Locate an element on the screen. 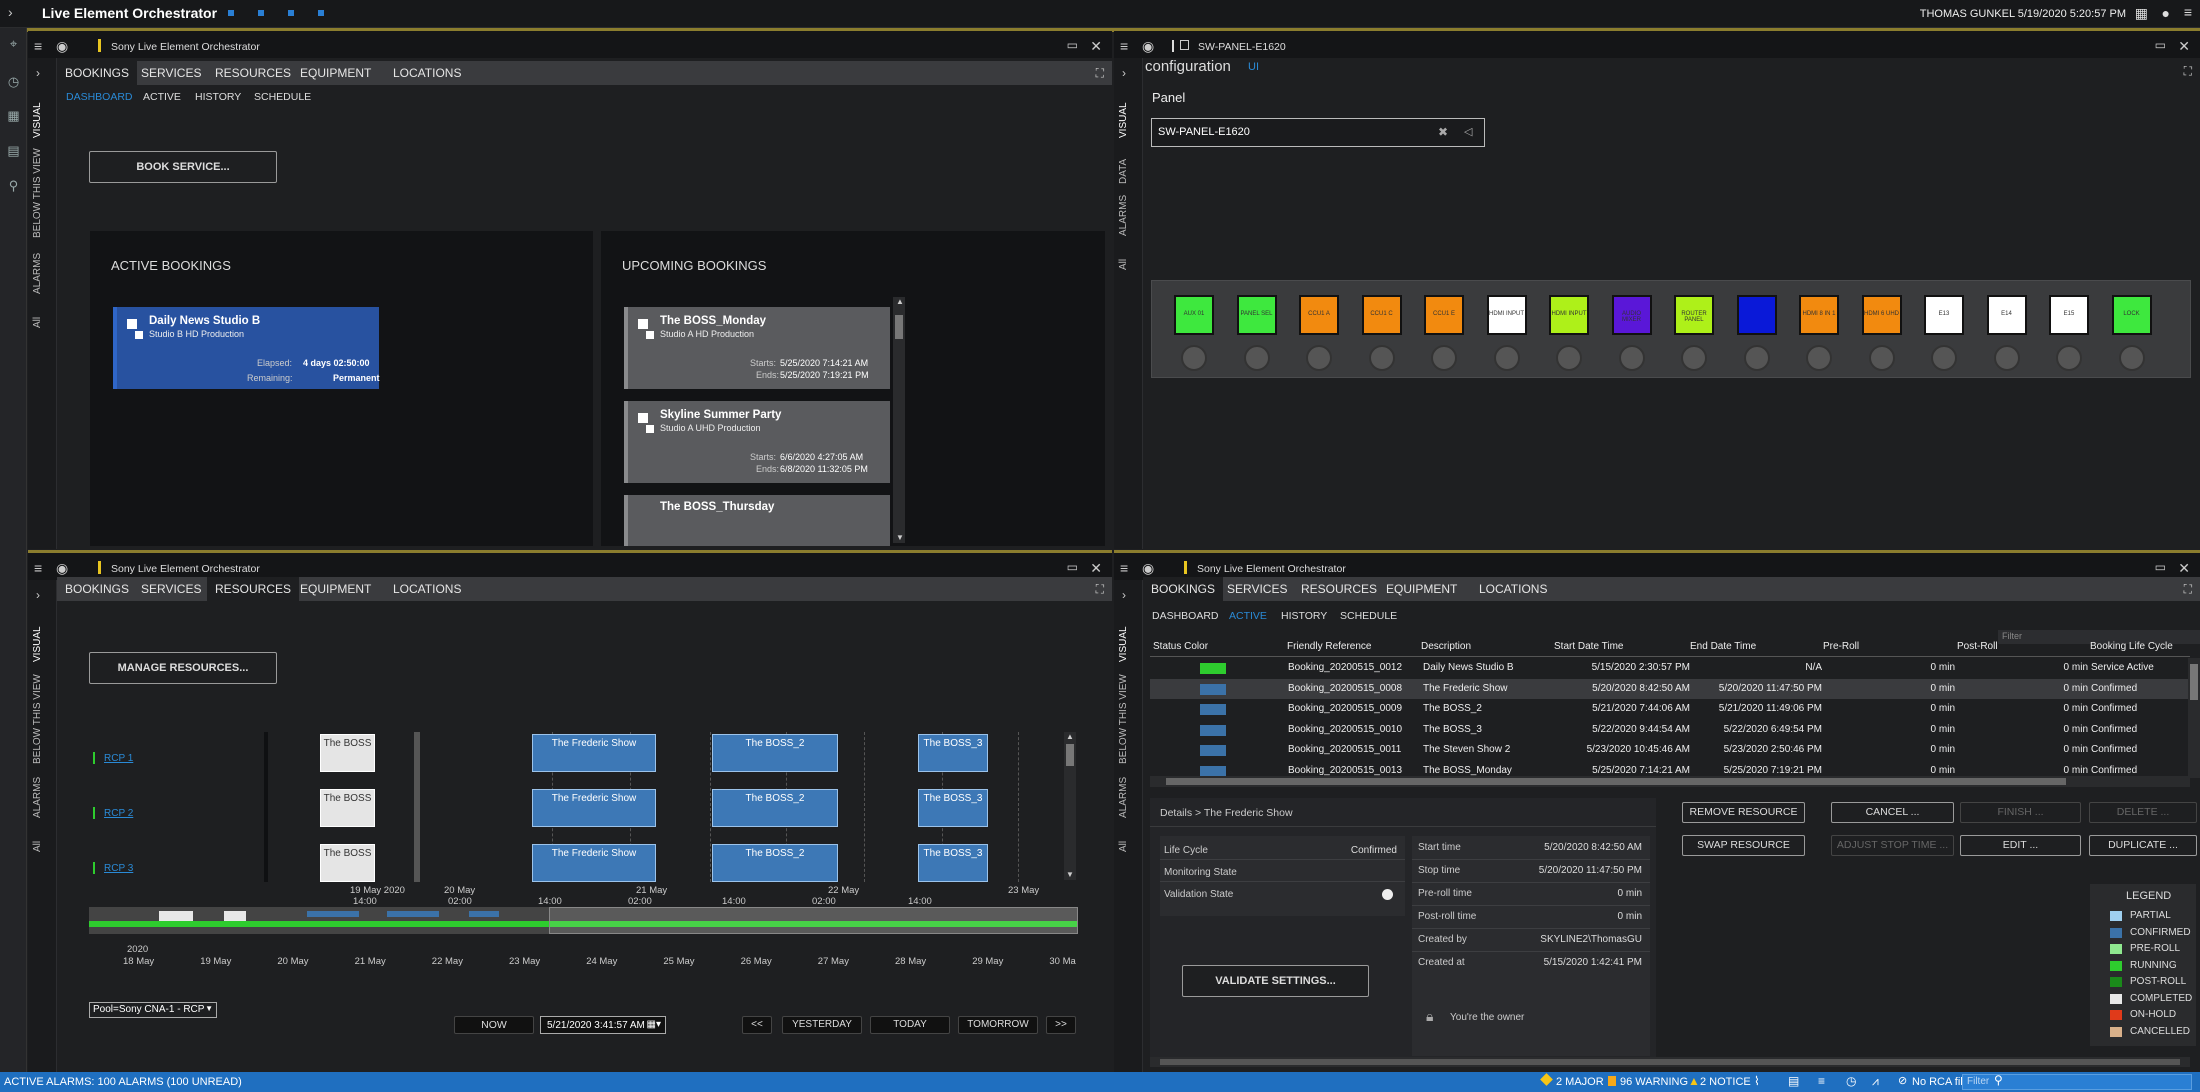 Image resolution: width=2200 pixels, height=1092 pixels. expand-chevron-icon: › is located at coordinates (1124, 595).